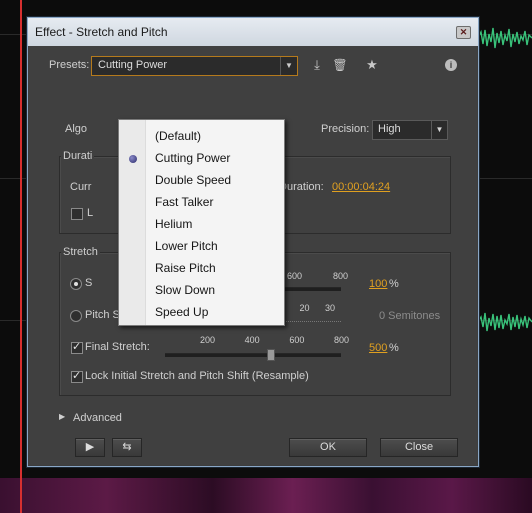  I want to click on stretch-radio, so click(76, 284).